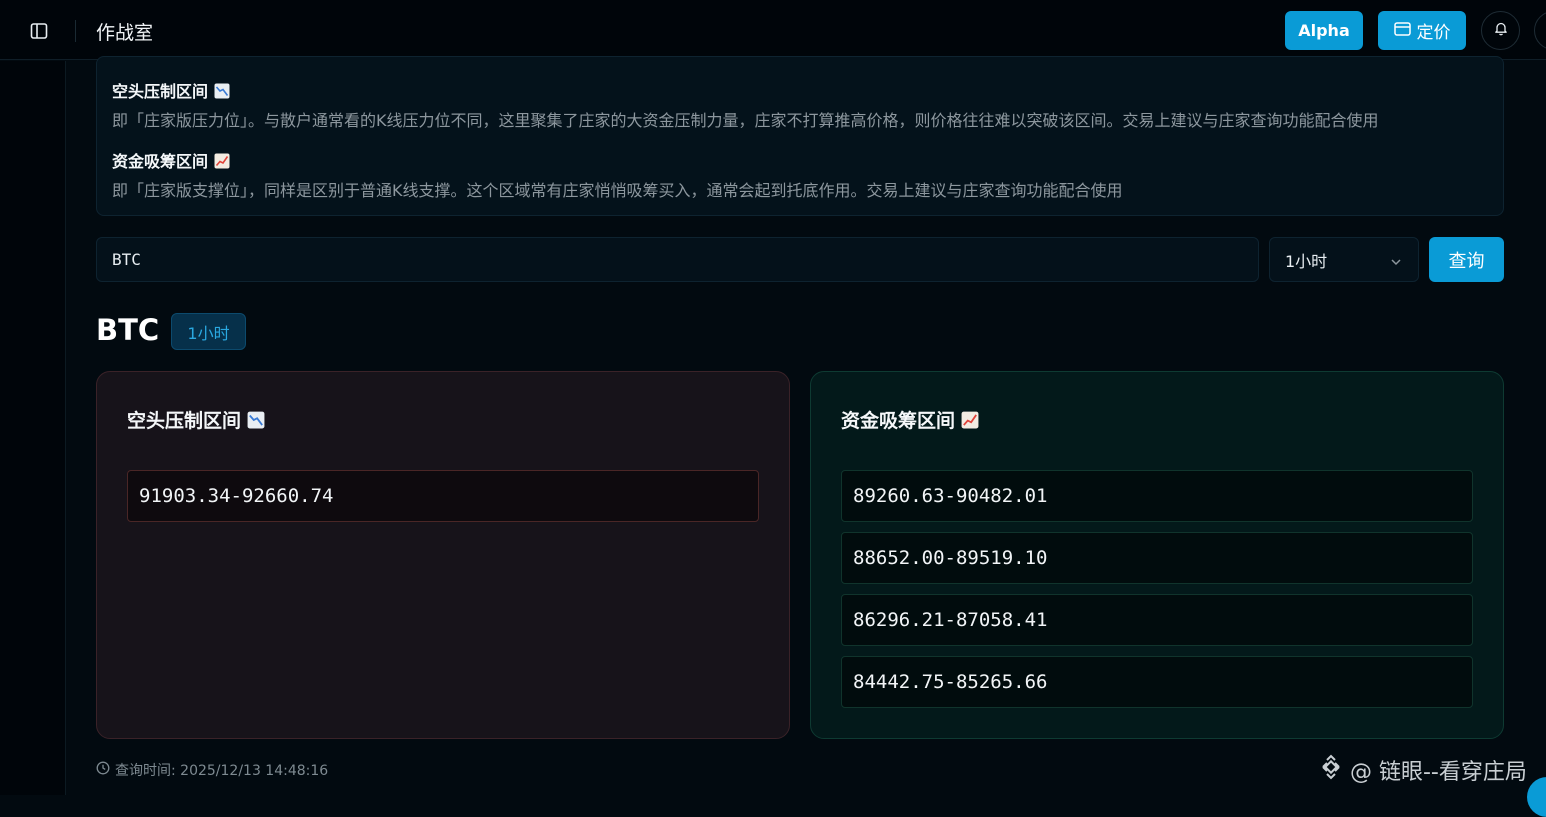 This screenshot has width=1546, height=817. Describe the element at coordinates (171, 90) in the screenshot. I see `info-short-heading: 空头压制区间` at that location.